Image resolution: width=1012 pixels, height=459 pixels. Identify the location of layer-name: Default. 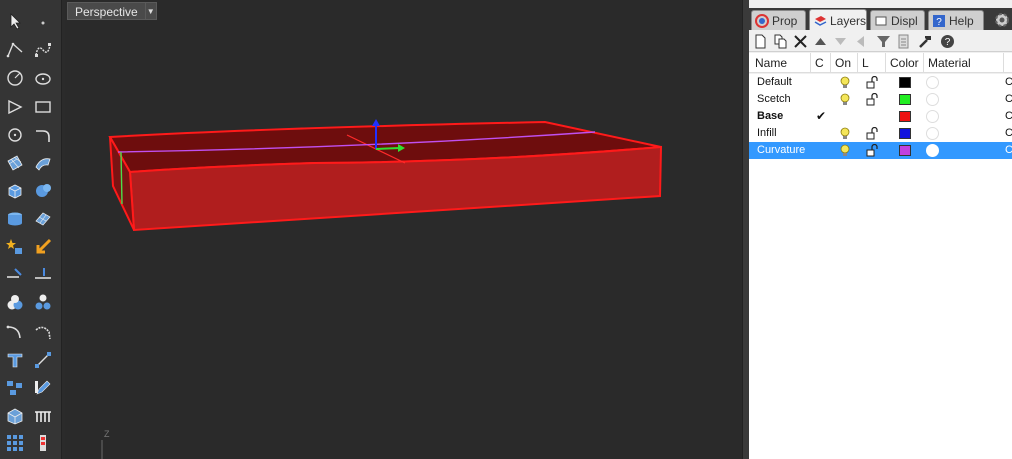
(774, 82).